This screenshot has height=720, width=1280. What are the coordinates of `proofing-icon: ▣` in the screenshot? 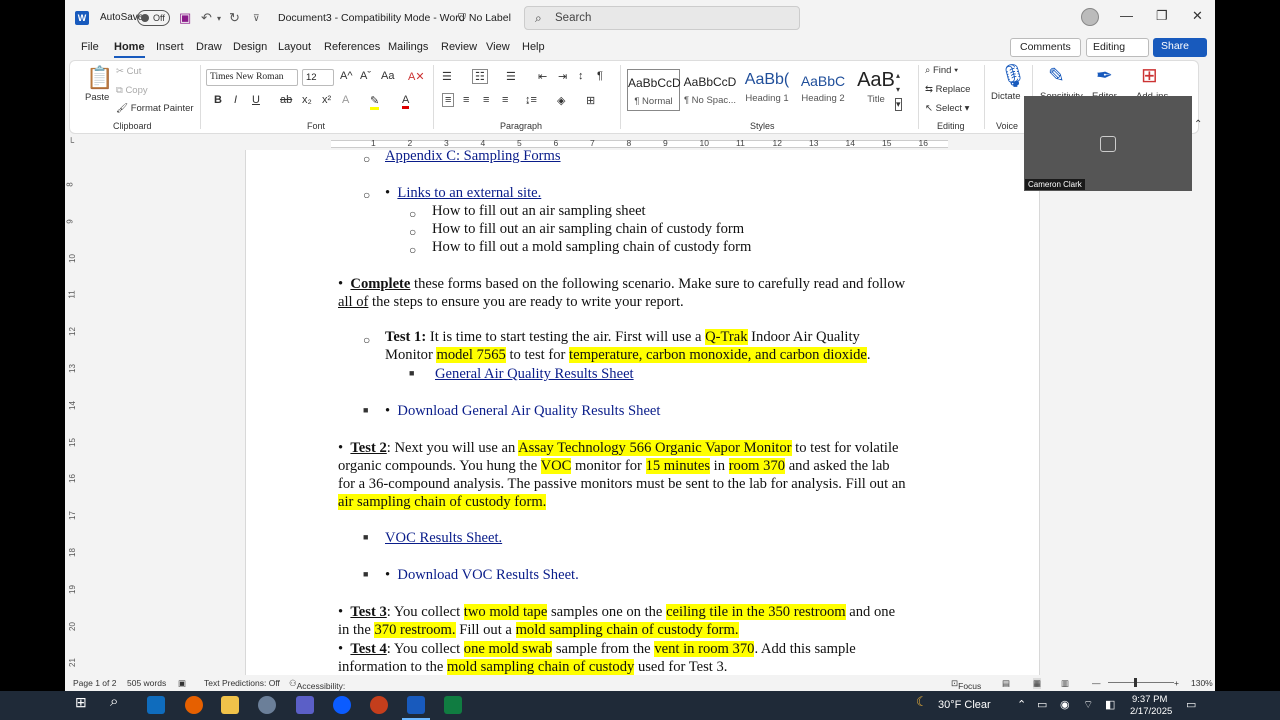 It's located at (182, 683).